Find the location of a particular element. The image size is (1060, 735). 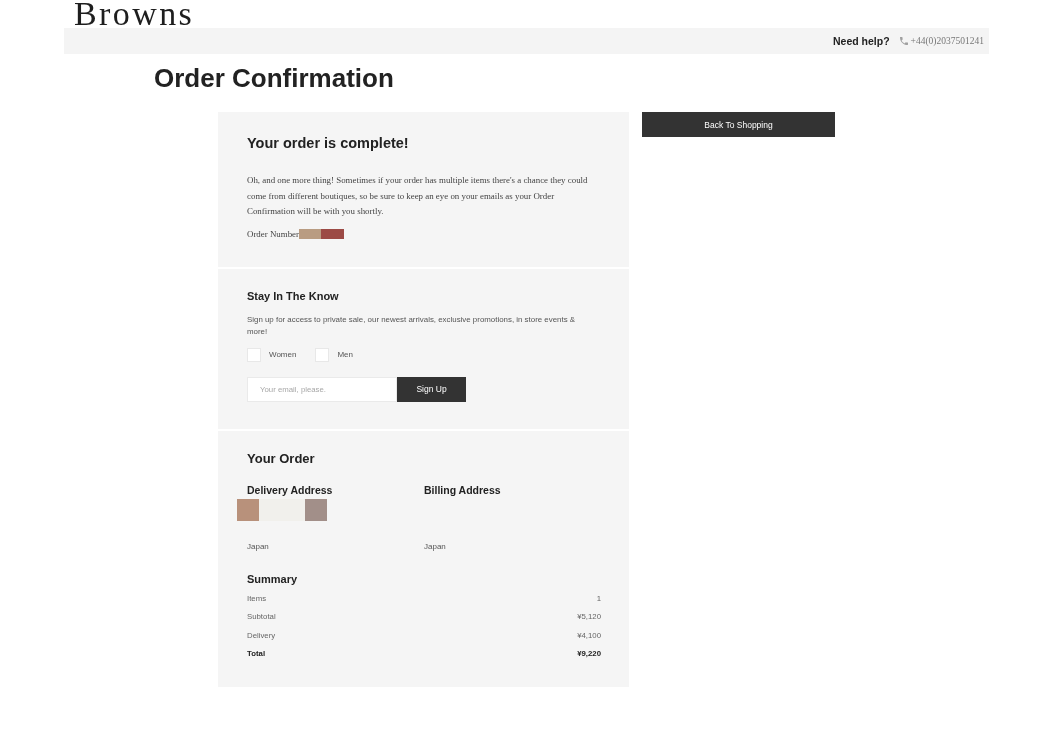

phone-icon is located at coordinates (903, 41).